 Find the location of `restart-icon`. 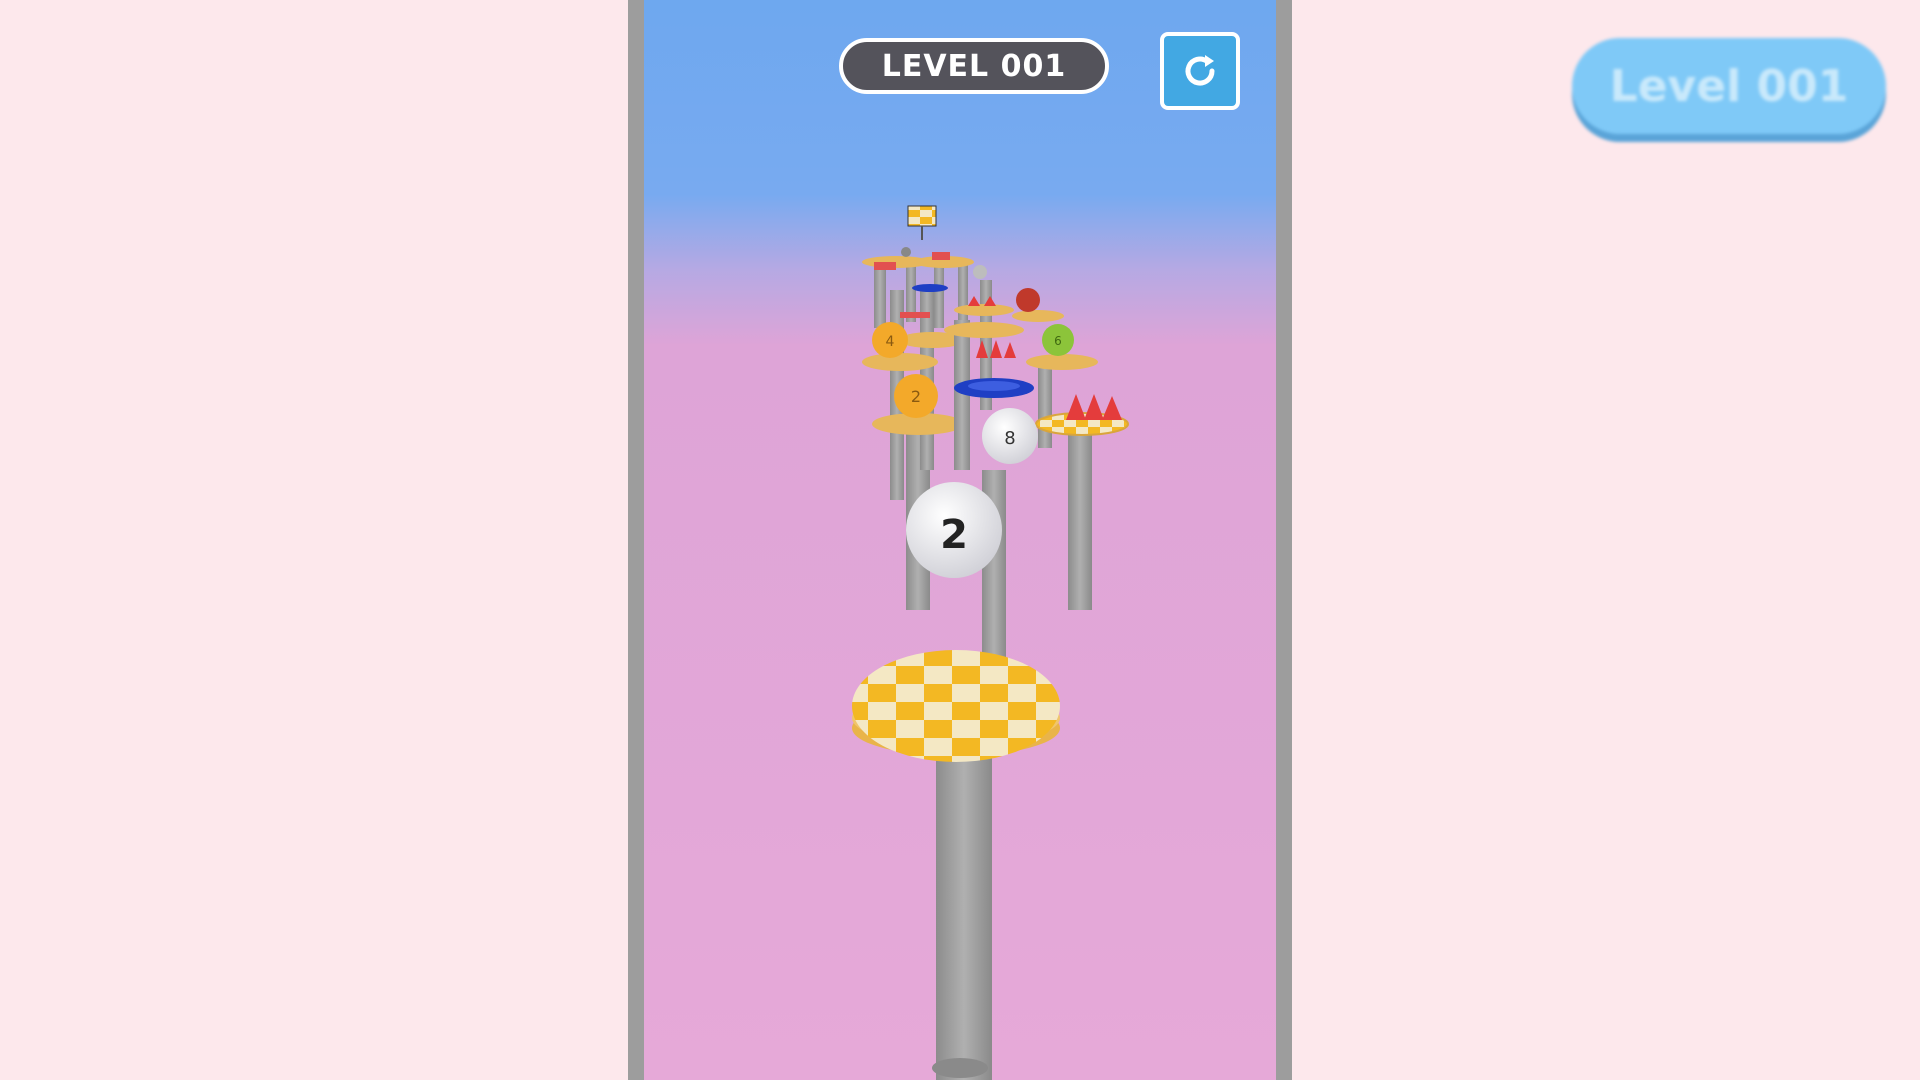

restart-icon is located at coordinates (1200, 70).